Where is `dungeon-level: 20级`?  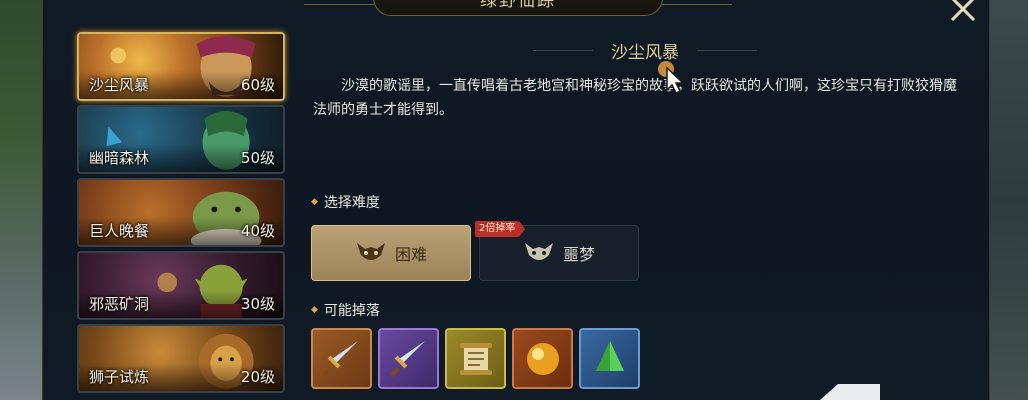 dungeon-level: 20级 is located at coordinates (257, 377).